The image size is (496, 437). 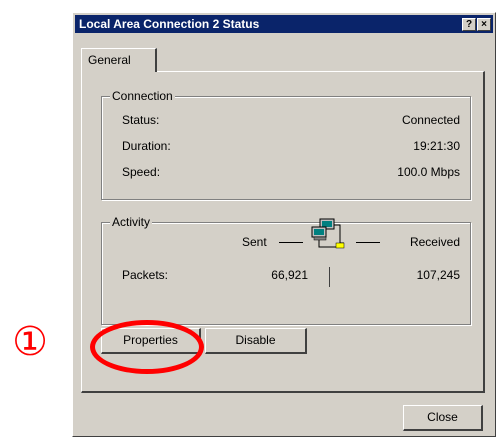 What do you see at coordinates (30, 342) in the screenshot?
I see `annotation-number-marker: ①` at bounding box center [30, 342].